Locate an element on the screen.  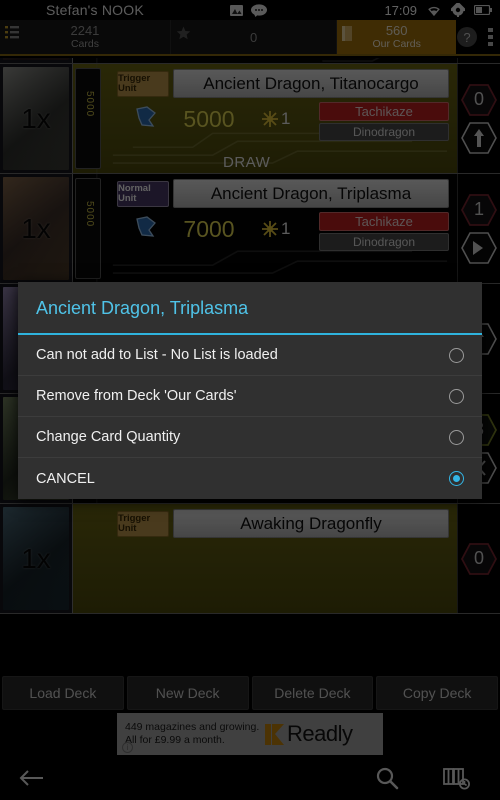
dialog-title: Ancient Dragon, Triplasma is located at coordinates (250, 308).